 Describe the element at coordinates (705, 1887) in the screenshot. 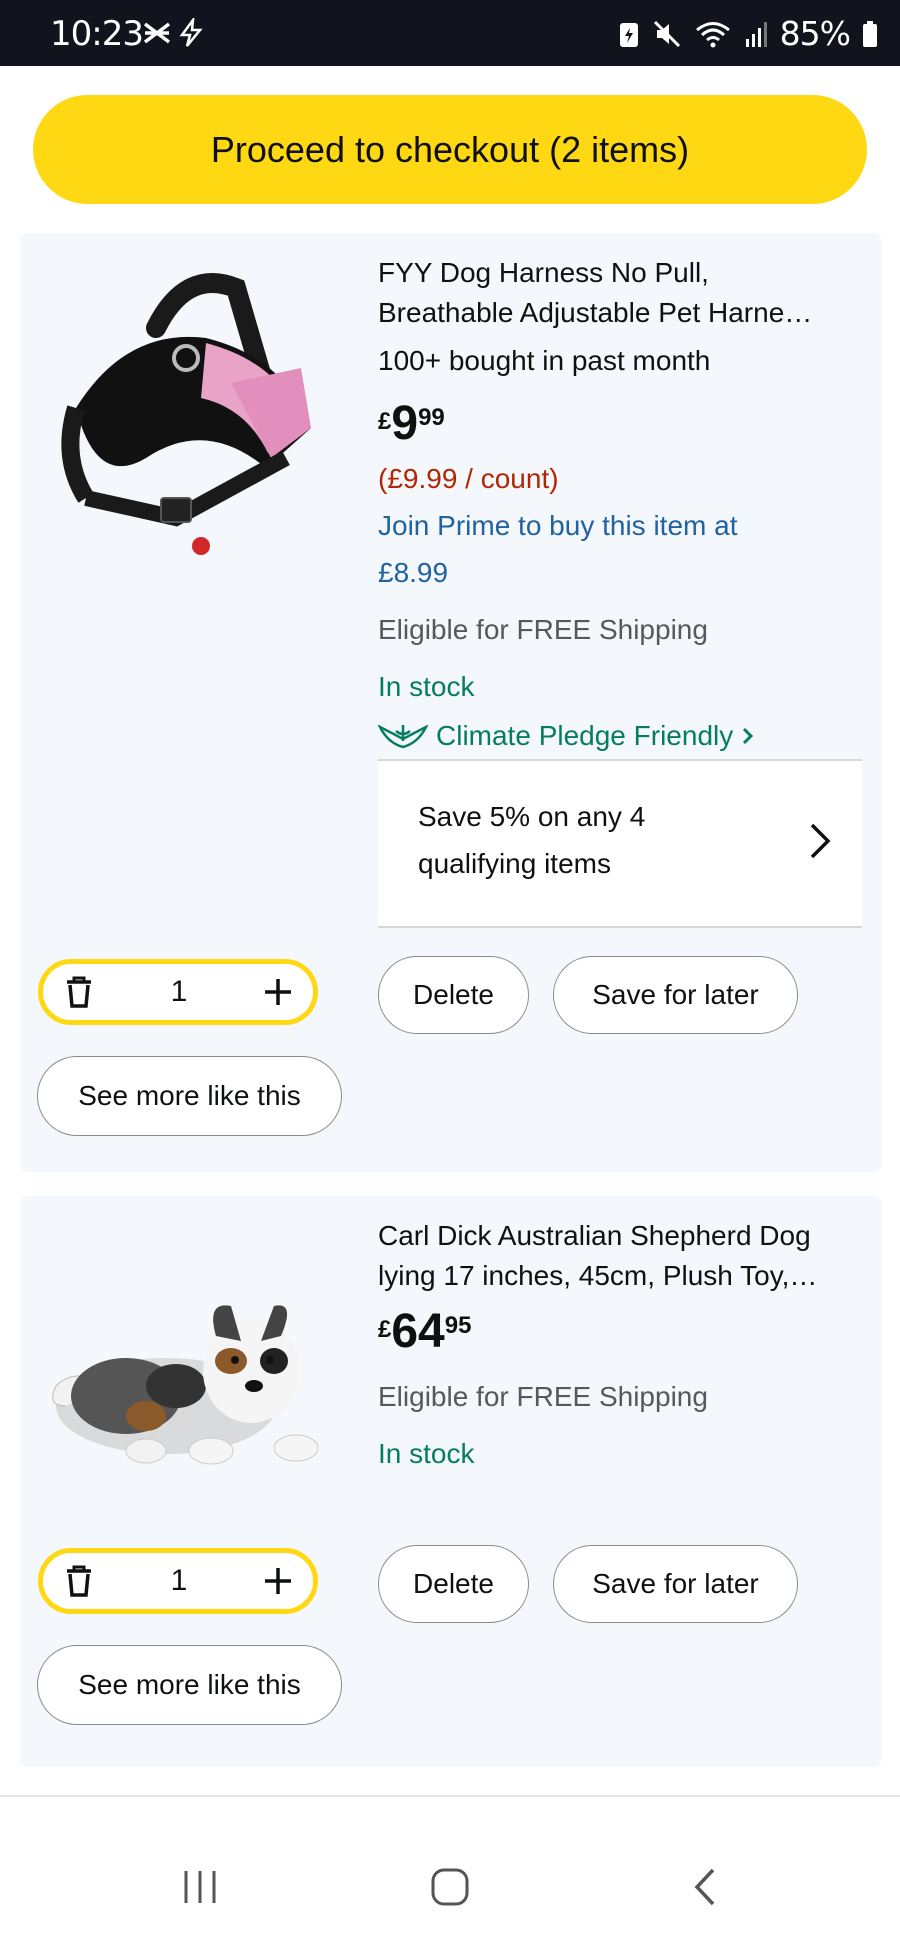

I see `back-icon` at that location.